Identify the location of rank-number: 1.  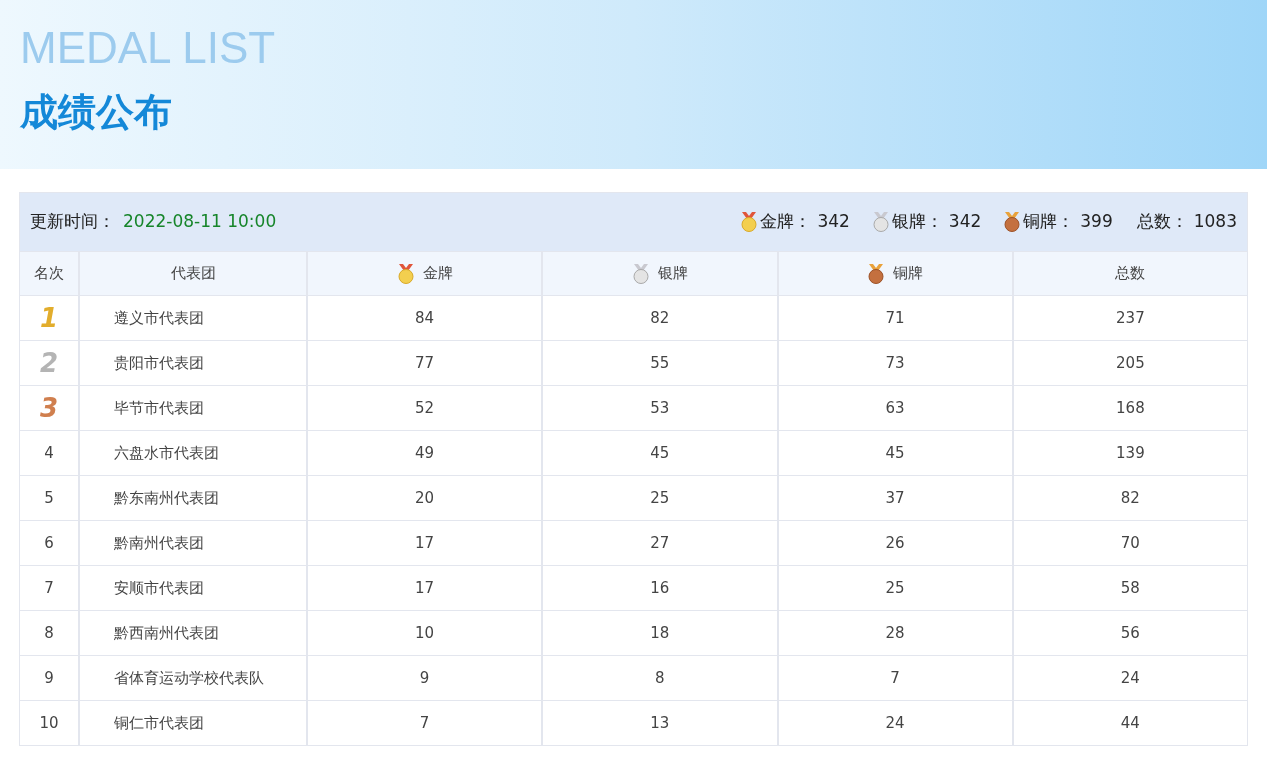
(49, 318).